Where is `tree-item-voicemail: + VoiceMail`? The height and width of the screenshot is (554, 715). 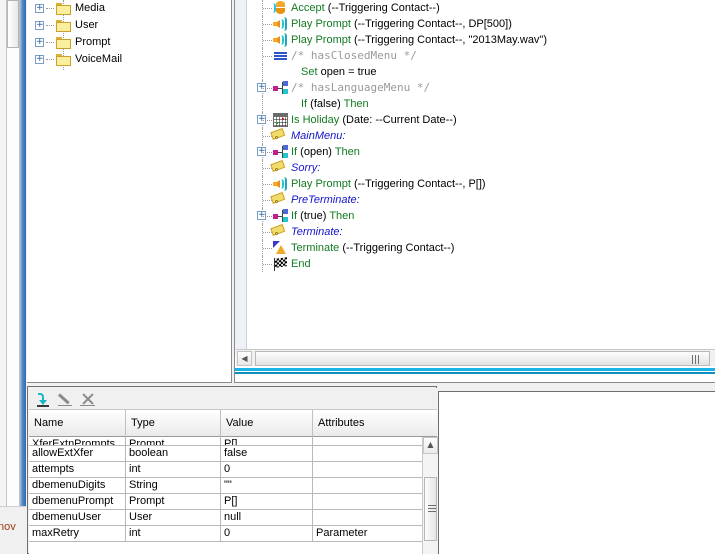
tree-item-voicemail: + VoiceMail is located at coordinates (129, 59).